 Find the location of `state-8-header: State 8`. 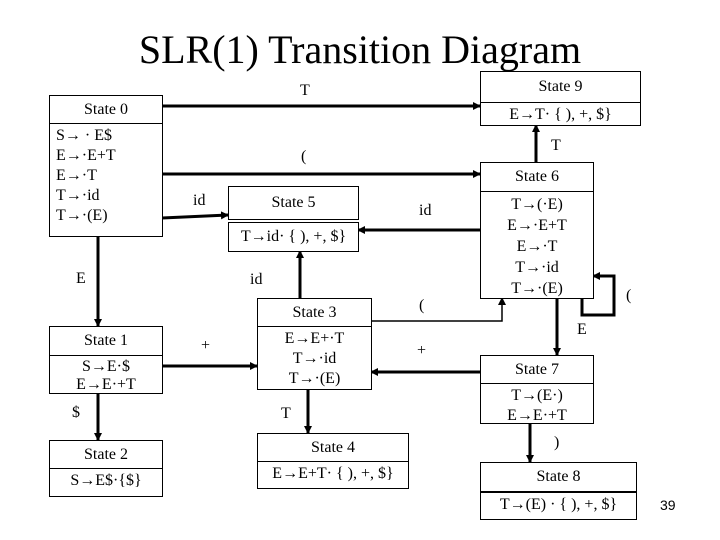

state-8-header: State 8 is located at coordinates (558, 478).